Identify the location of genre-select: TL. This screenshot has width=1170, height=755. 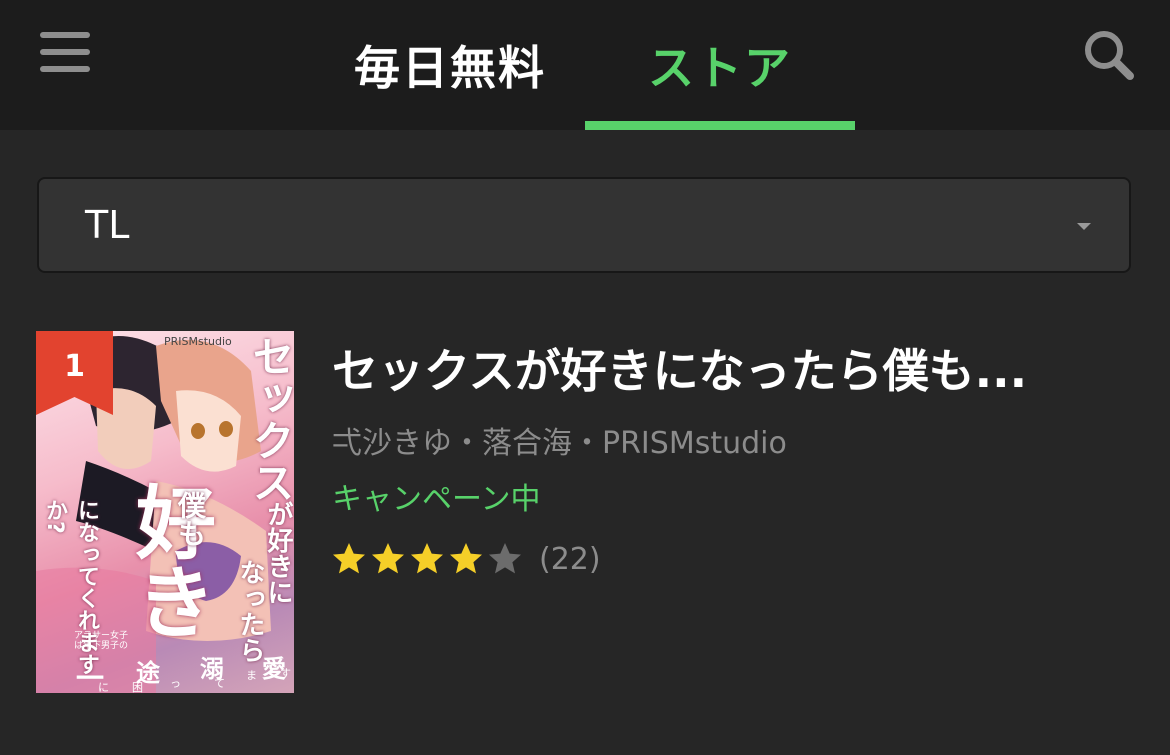
(584, 225).